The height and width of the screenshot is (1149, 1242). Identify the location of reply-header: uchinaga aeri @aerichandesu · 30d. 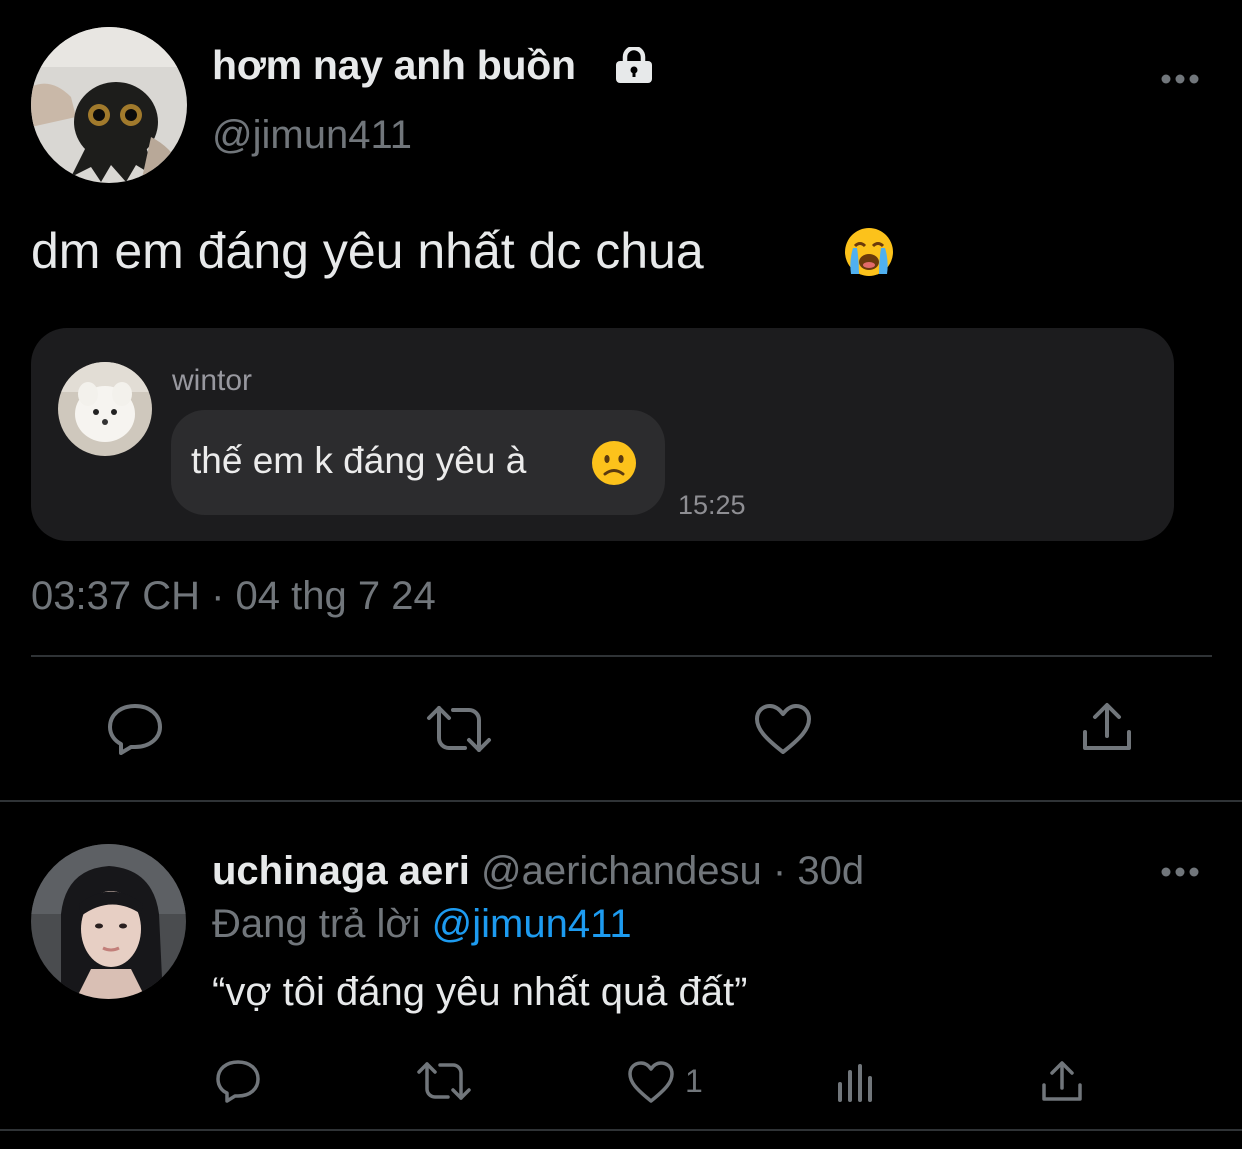
(538, 871).